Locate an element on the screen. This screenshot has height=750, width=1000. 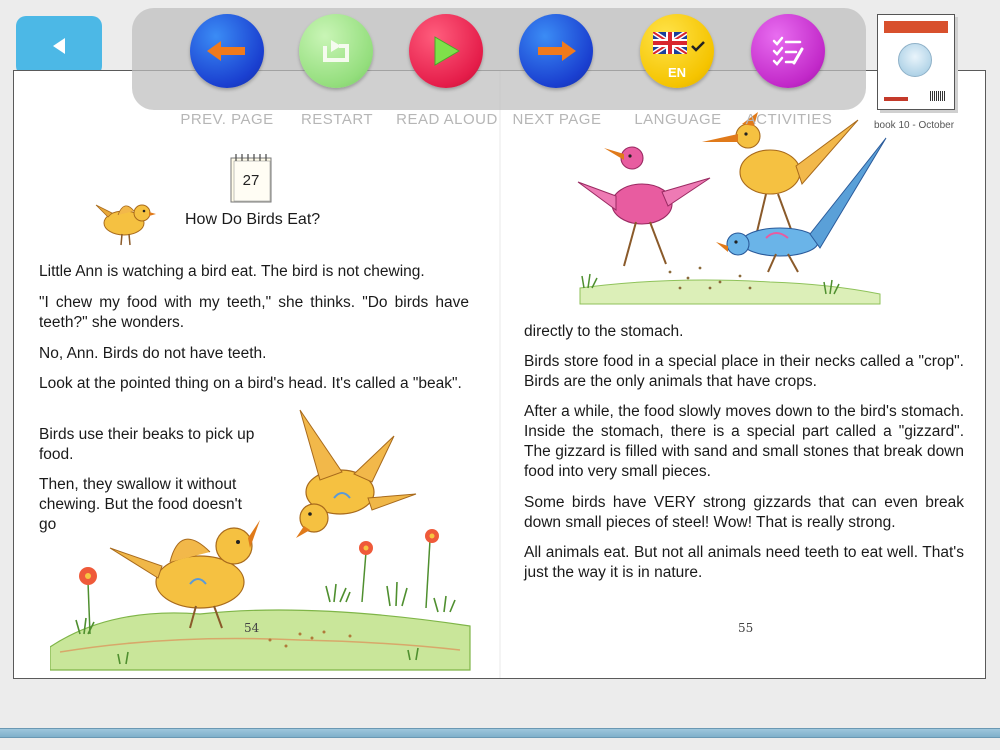
left-paragraph-3: No, Ann. Birds do not have teeth. is located at coordinates (153, 353).